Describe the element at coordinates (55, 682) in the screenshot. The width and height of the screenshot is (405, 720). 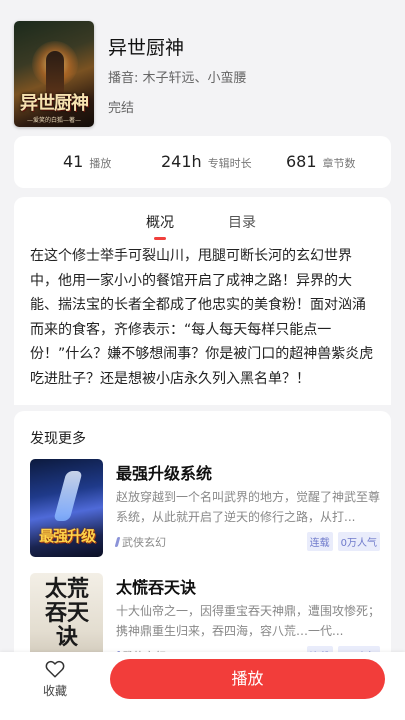
I see `favorite-button: 收藏` at that location.